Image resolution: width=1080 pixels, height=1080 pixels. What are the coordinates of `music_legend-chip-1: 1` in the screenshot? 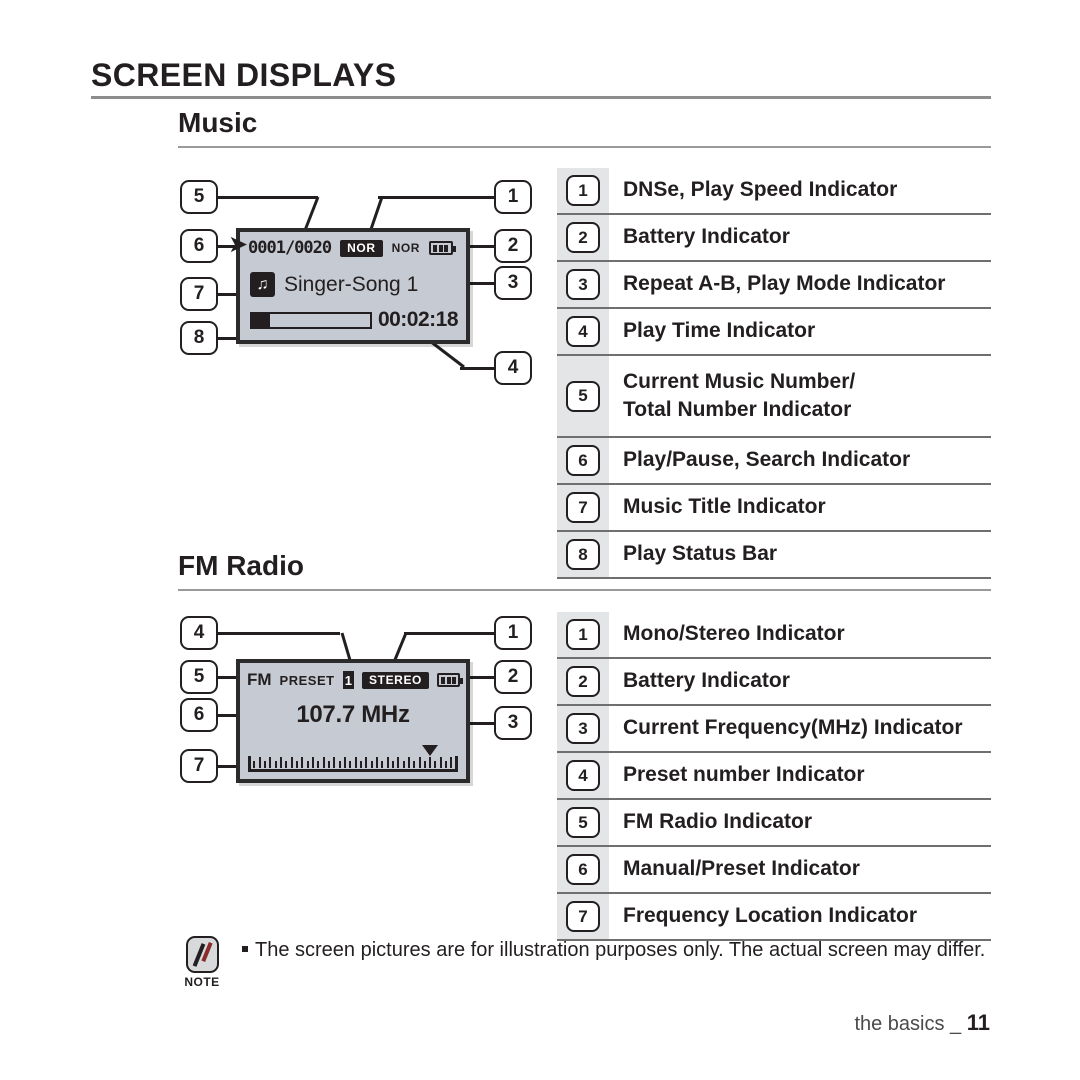 It's located at (583, 190).